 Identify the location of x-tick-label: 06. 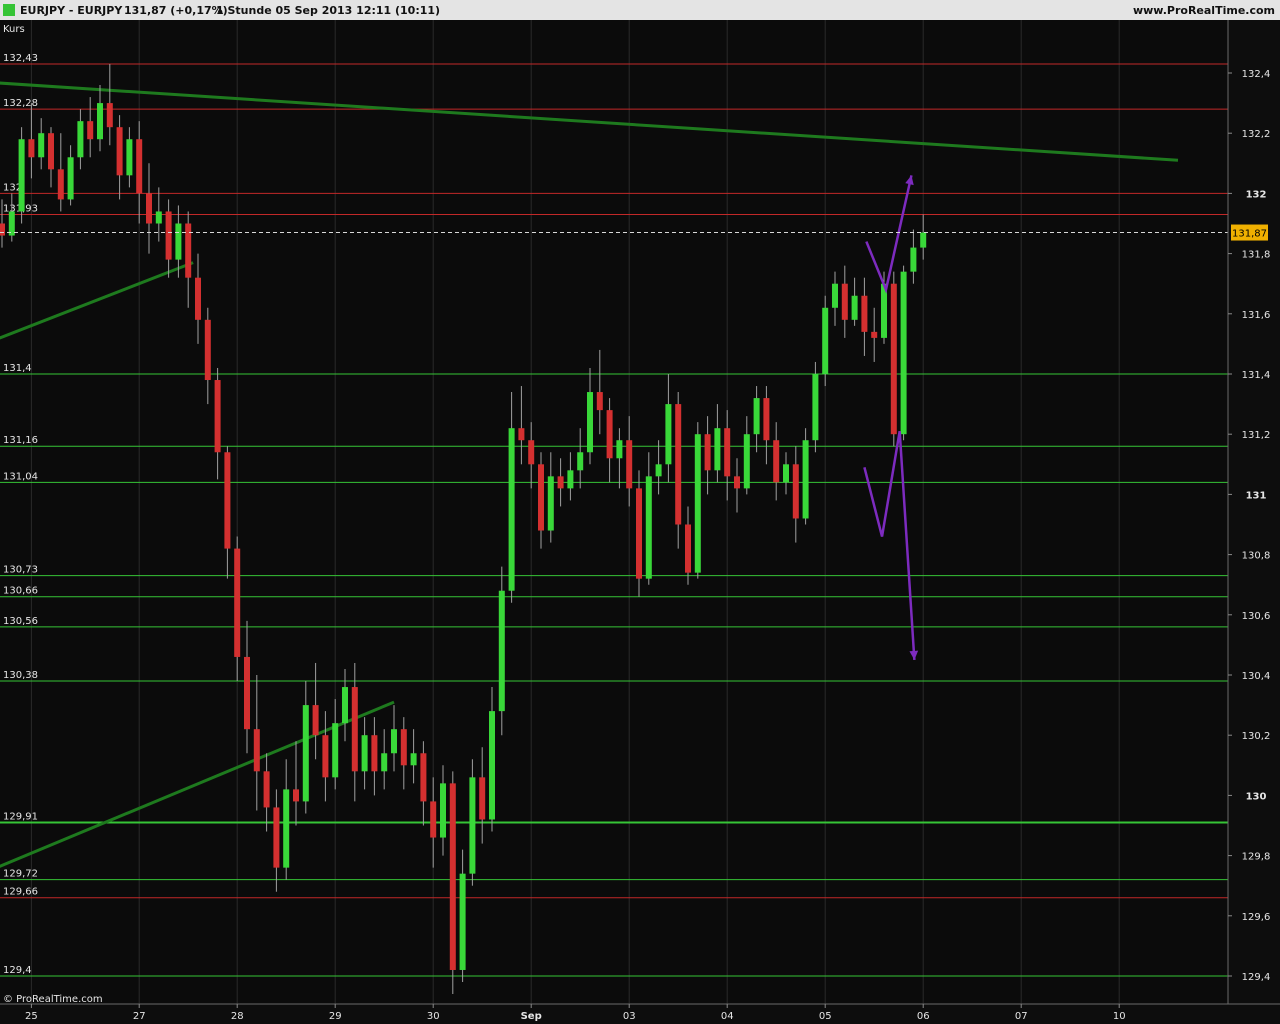
(923, 1016).